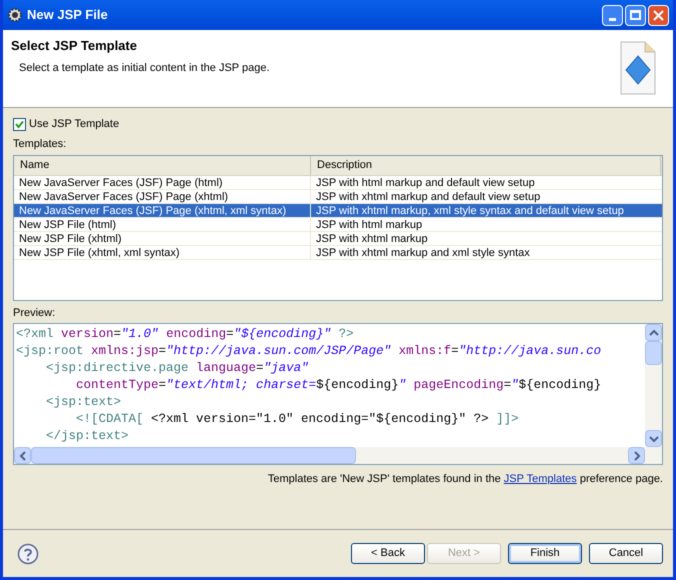 This screenshot has width=676, height=580. I want to click on help-icon, so click(28, 553).